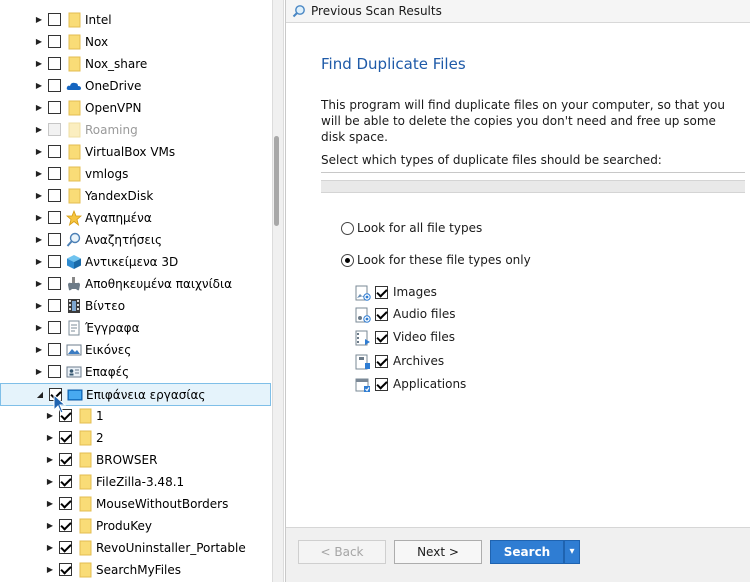  I want to click on tree-scrollbar-thumb, so click(276, 181).